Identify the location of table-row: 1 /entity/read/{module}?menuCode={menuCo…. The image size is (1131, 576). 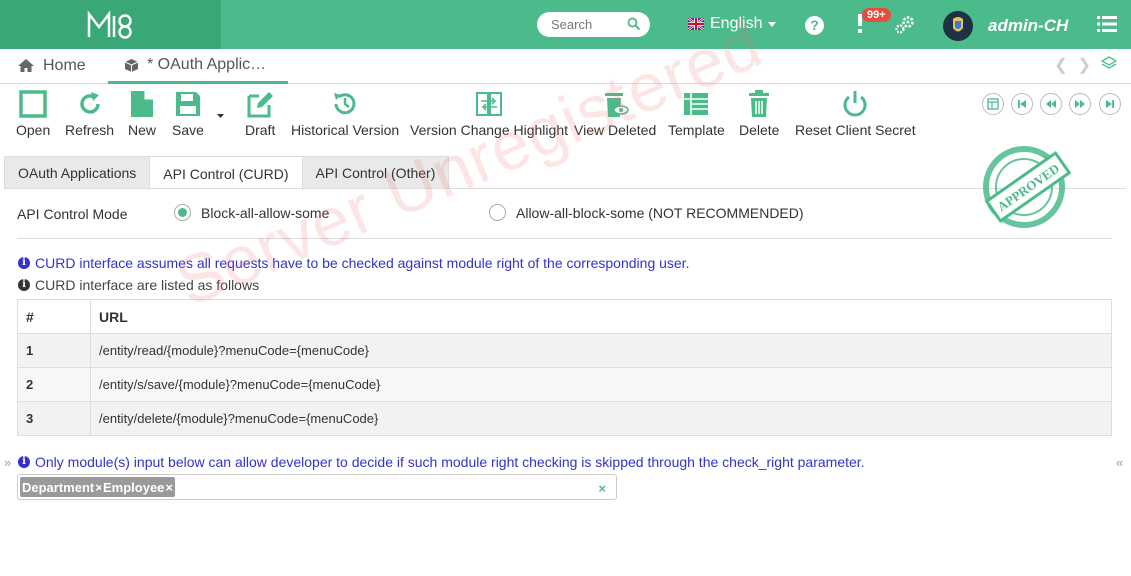
(564, 350).